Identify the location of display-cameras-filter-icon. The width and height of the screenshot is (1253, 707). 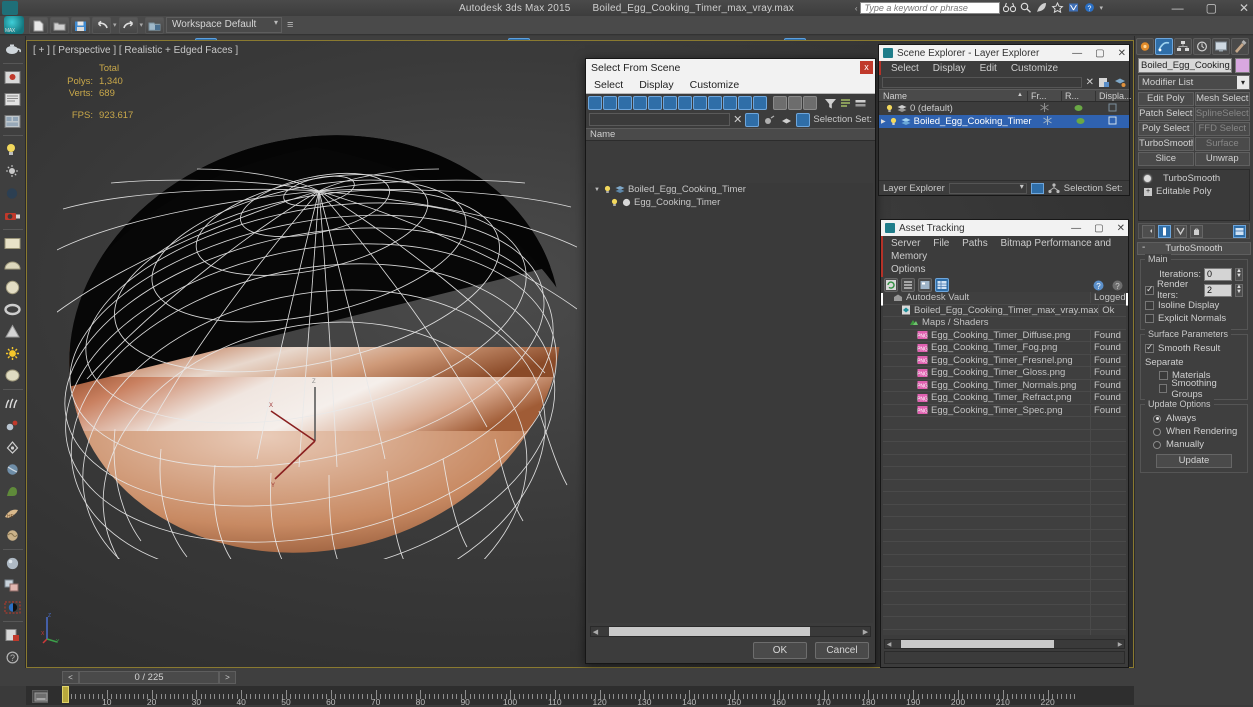
(640, 102).